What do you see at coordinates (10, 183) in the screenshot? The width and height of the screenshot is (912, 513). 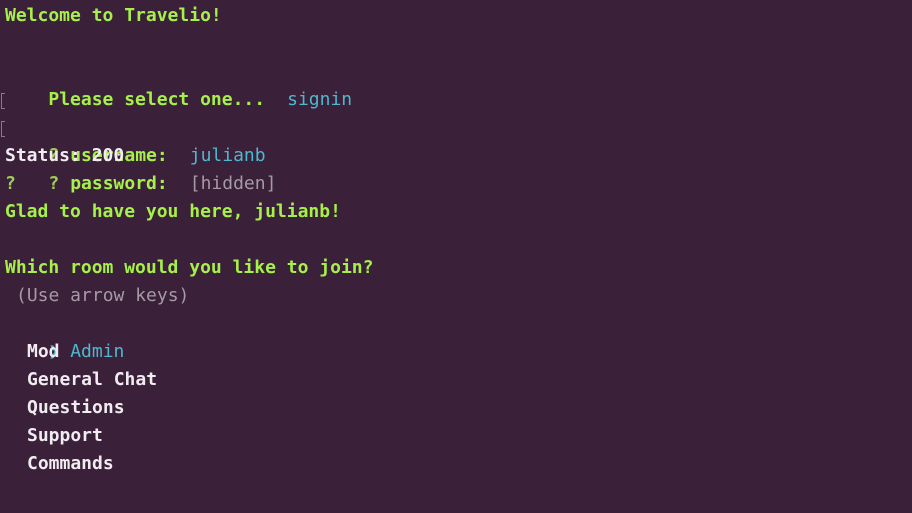 I see `empty-prompt: ?` at bounding box center [10, 183].